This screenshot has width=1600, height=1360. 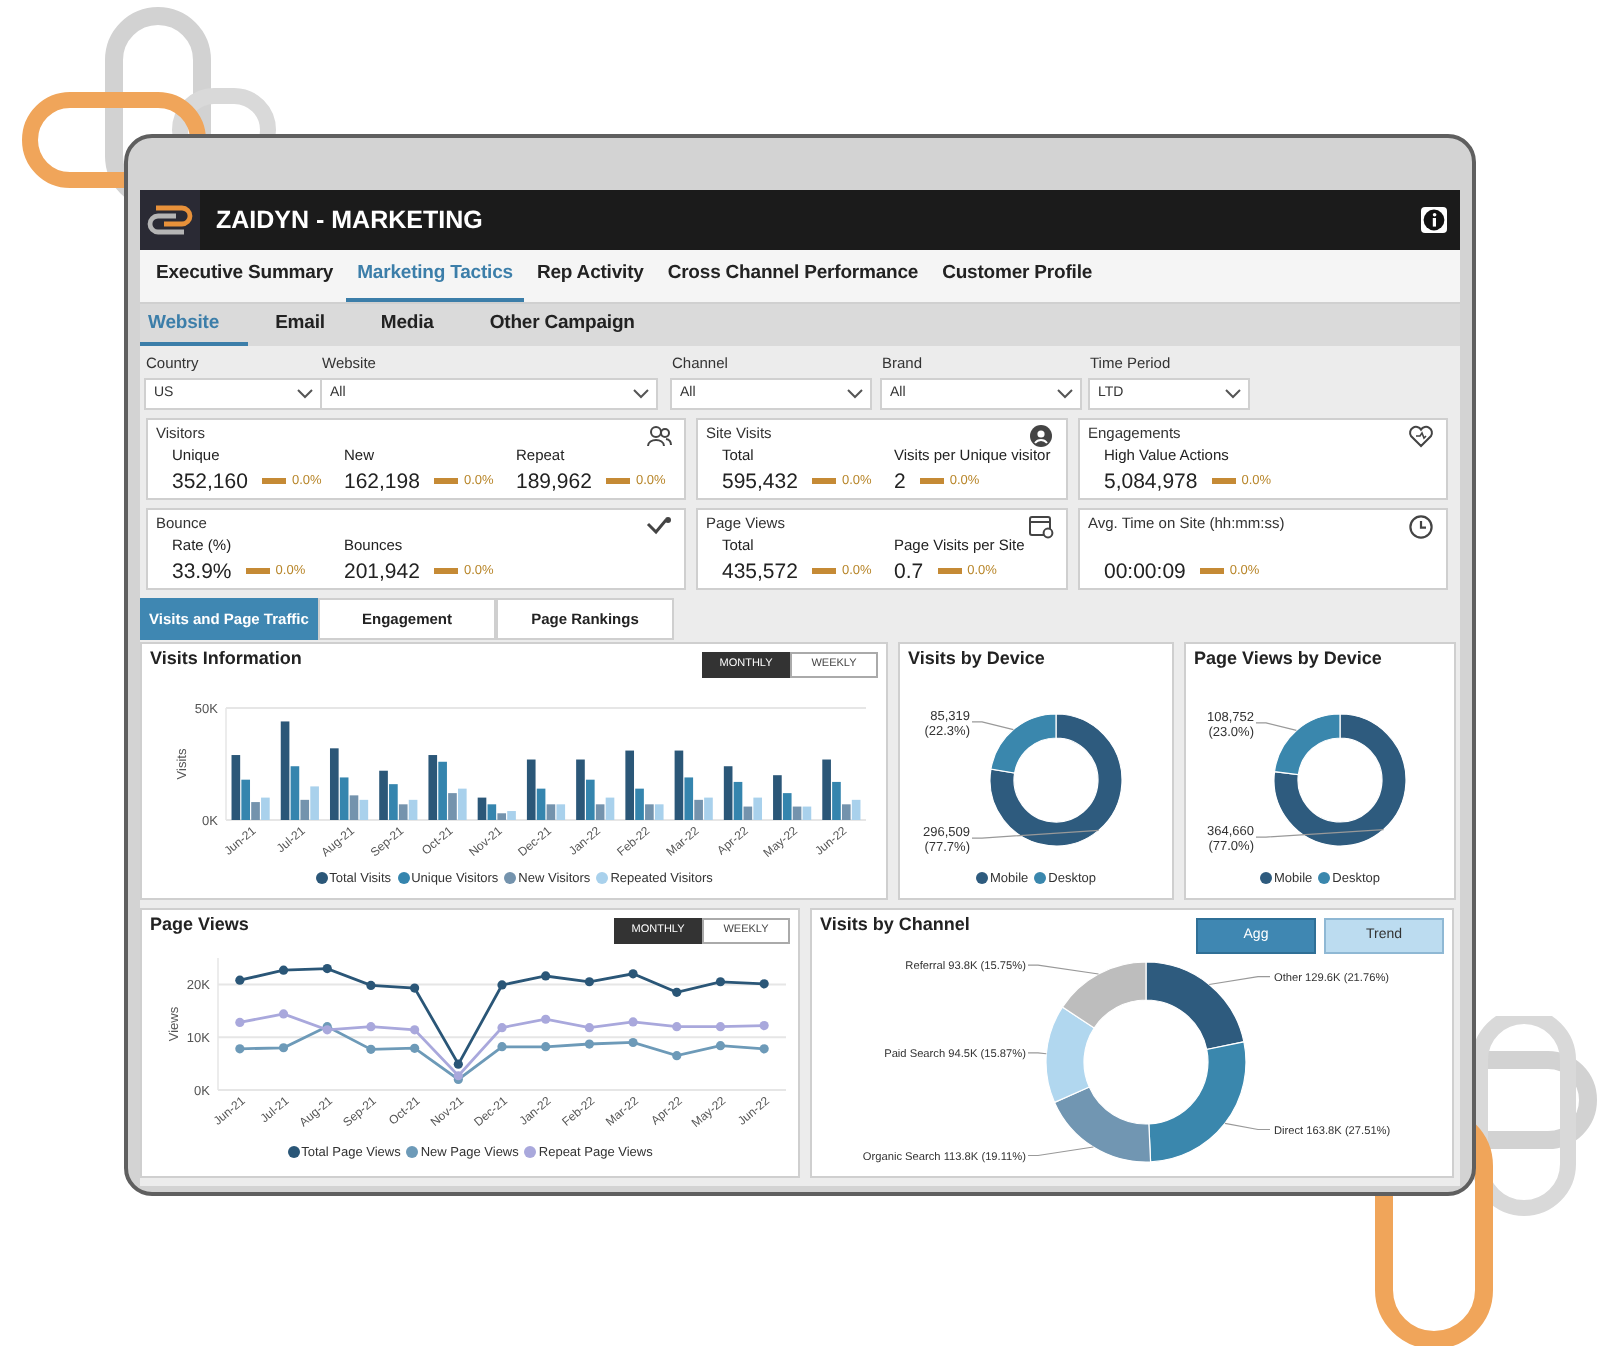 I want to click on metric-value: 2, so click(x=900, y=481).